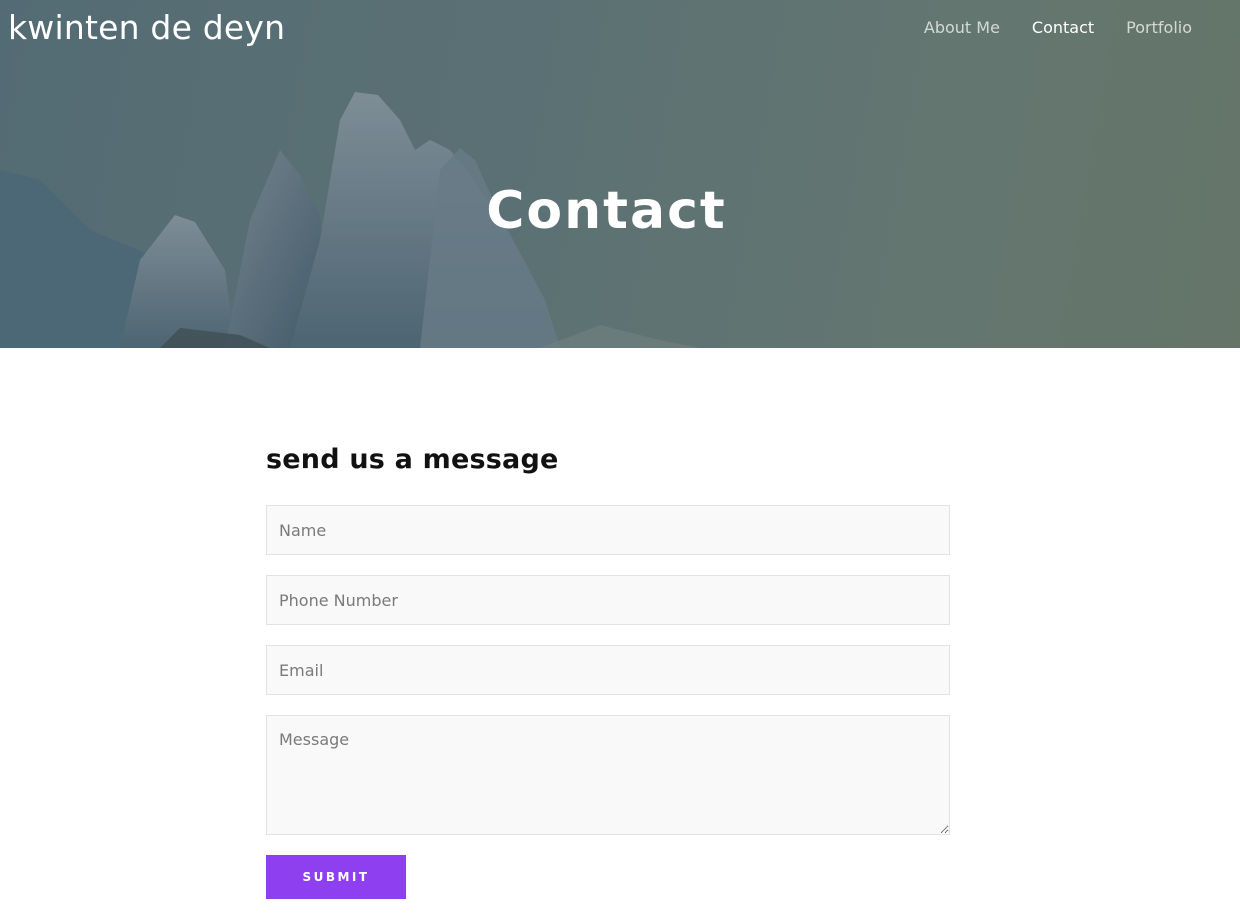  I want to click on nav-item-contact: Contact, so click(1063, 27).